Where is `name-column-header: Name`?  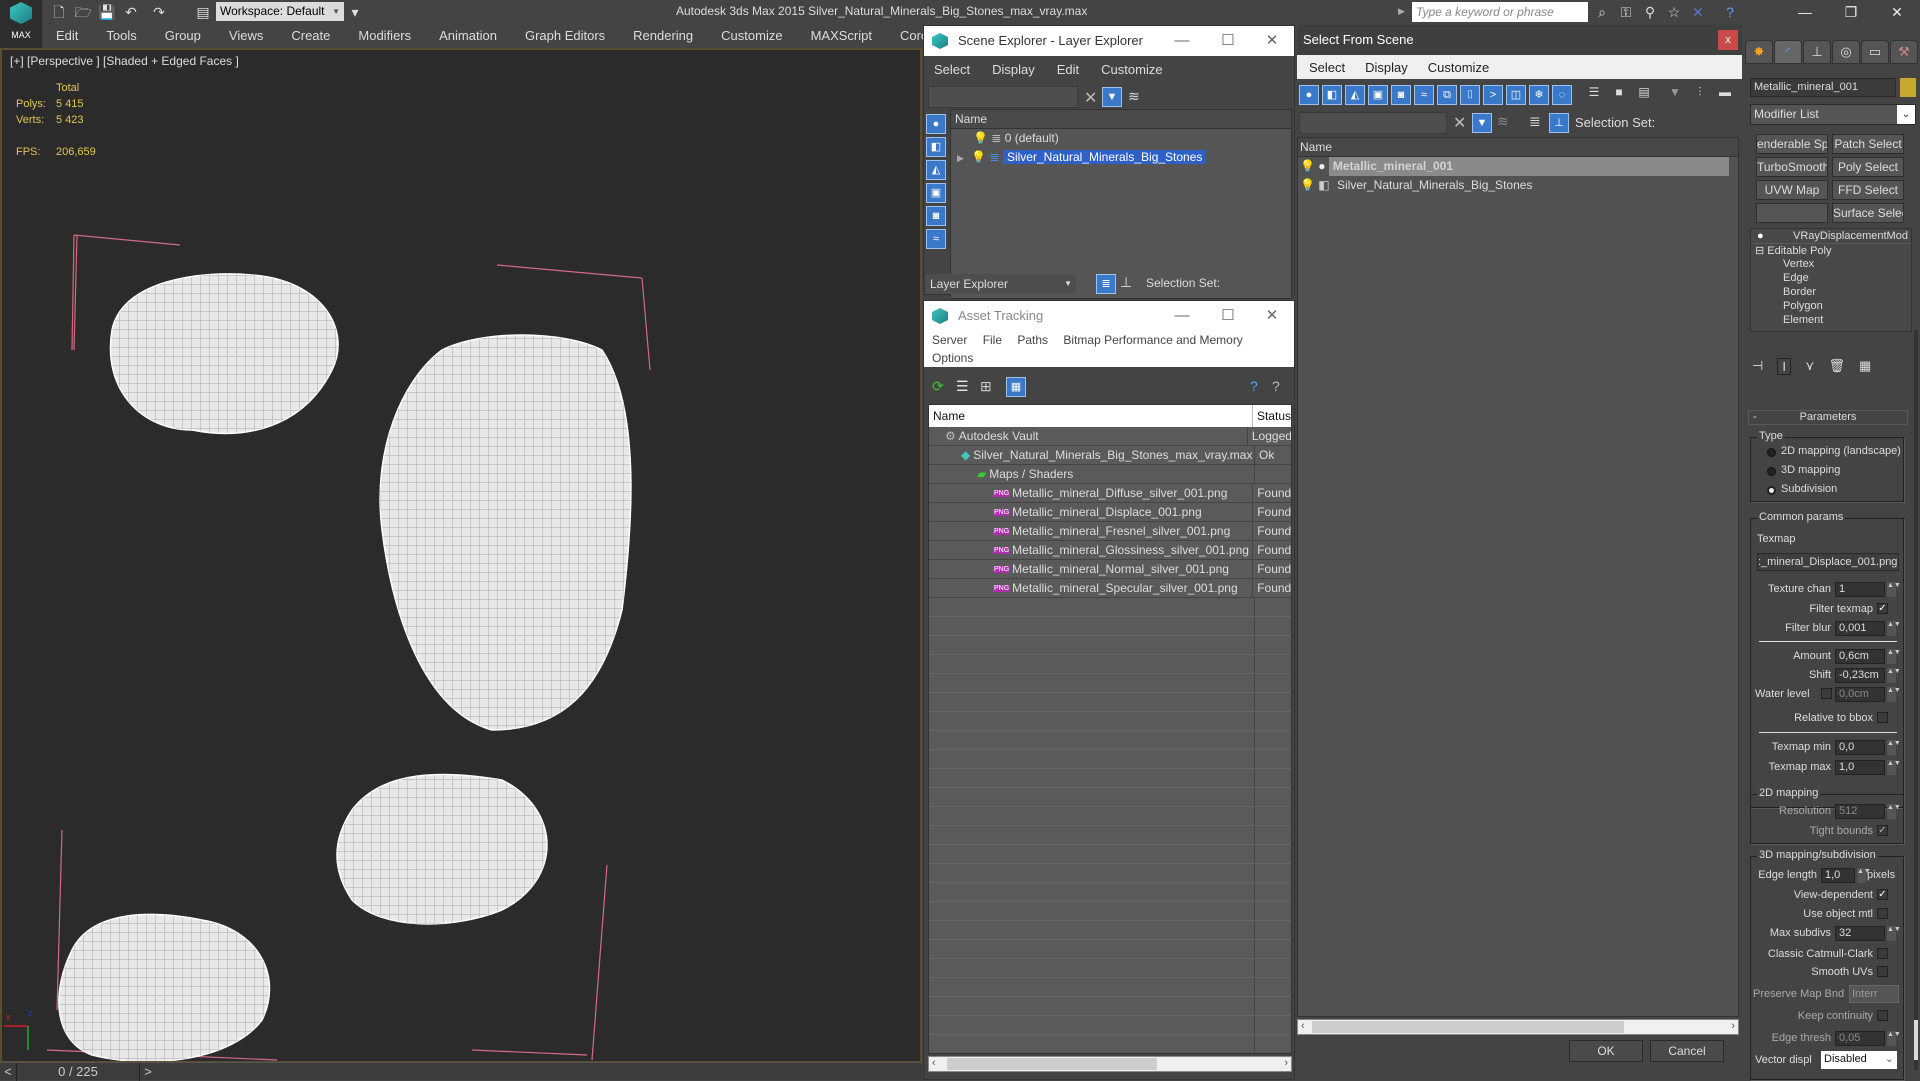 name-column-header: Name is located at coordinates (1518, 147).